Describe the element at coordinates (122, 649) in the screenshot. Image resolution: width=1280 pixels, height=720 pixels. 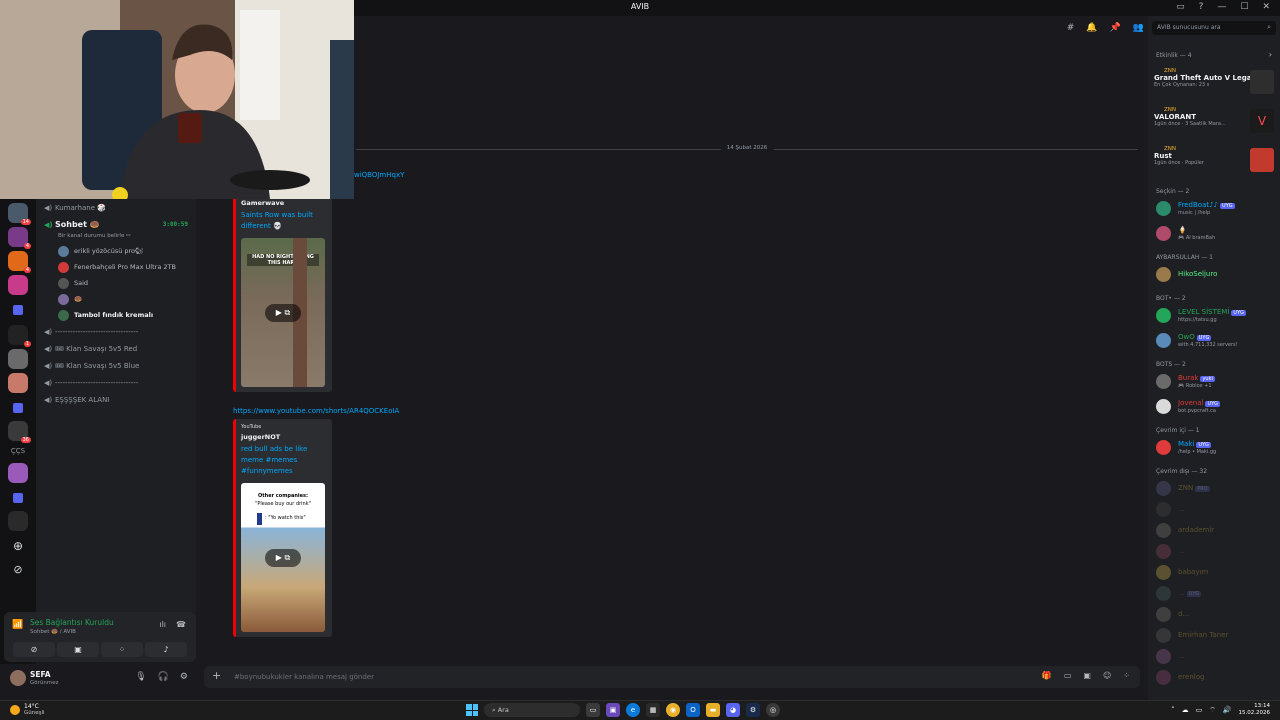
I see `activities-button: ⁘` at that location.